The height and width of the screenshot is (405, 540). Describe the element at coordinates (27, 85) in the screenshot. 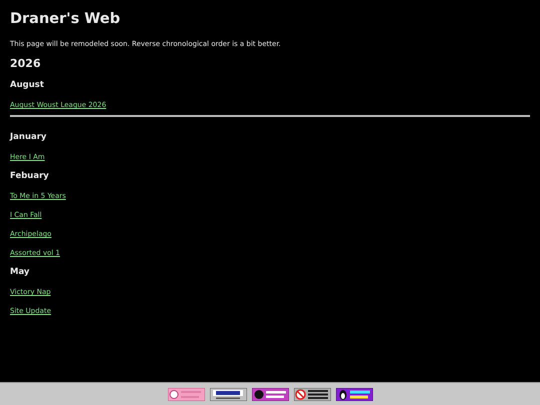

I see `month-heading: August` at that location.